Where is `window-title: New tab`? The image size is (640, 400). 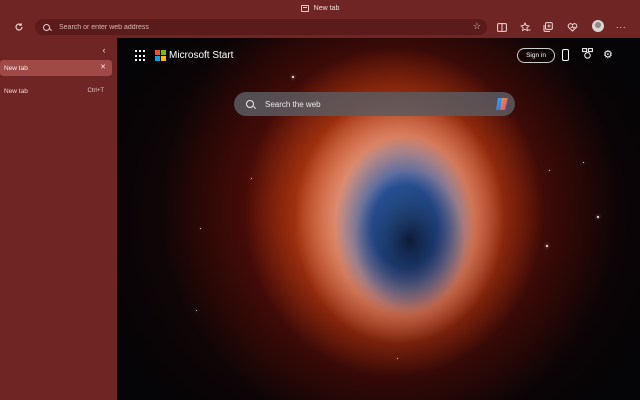 window-title: New tab is located at coordinates (326, 8).